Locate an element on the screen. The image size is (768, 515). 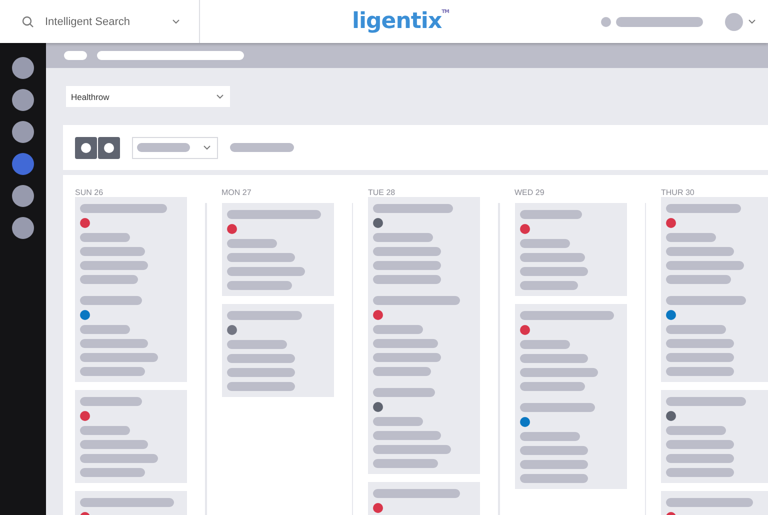
day-header: TUE 28 is located at coordinates (382, 192).